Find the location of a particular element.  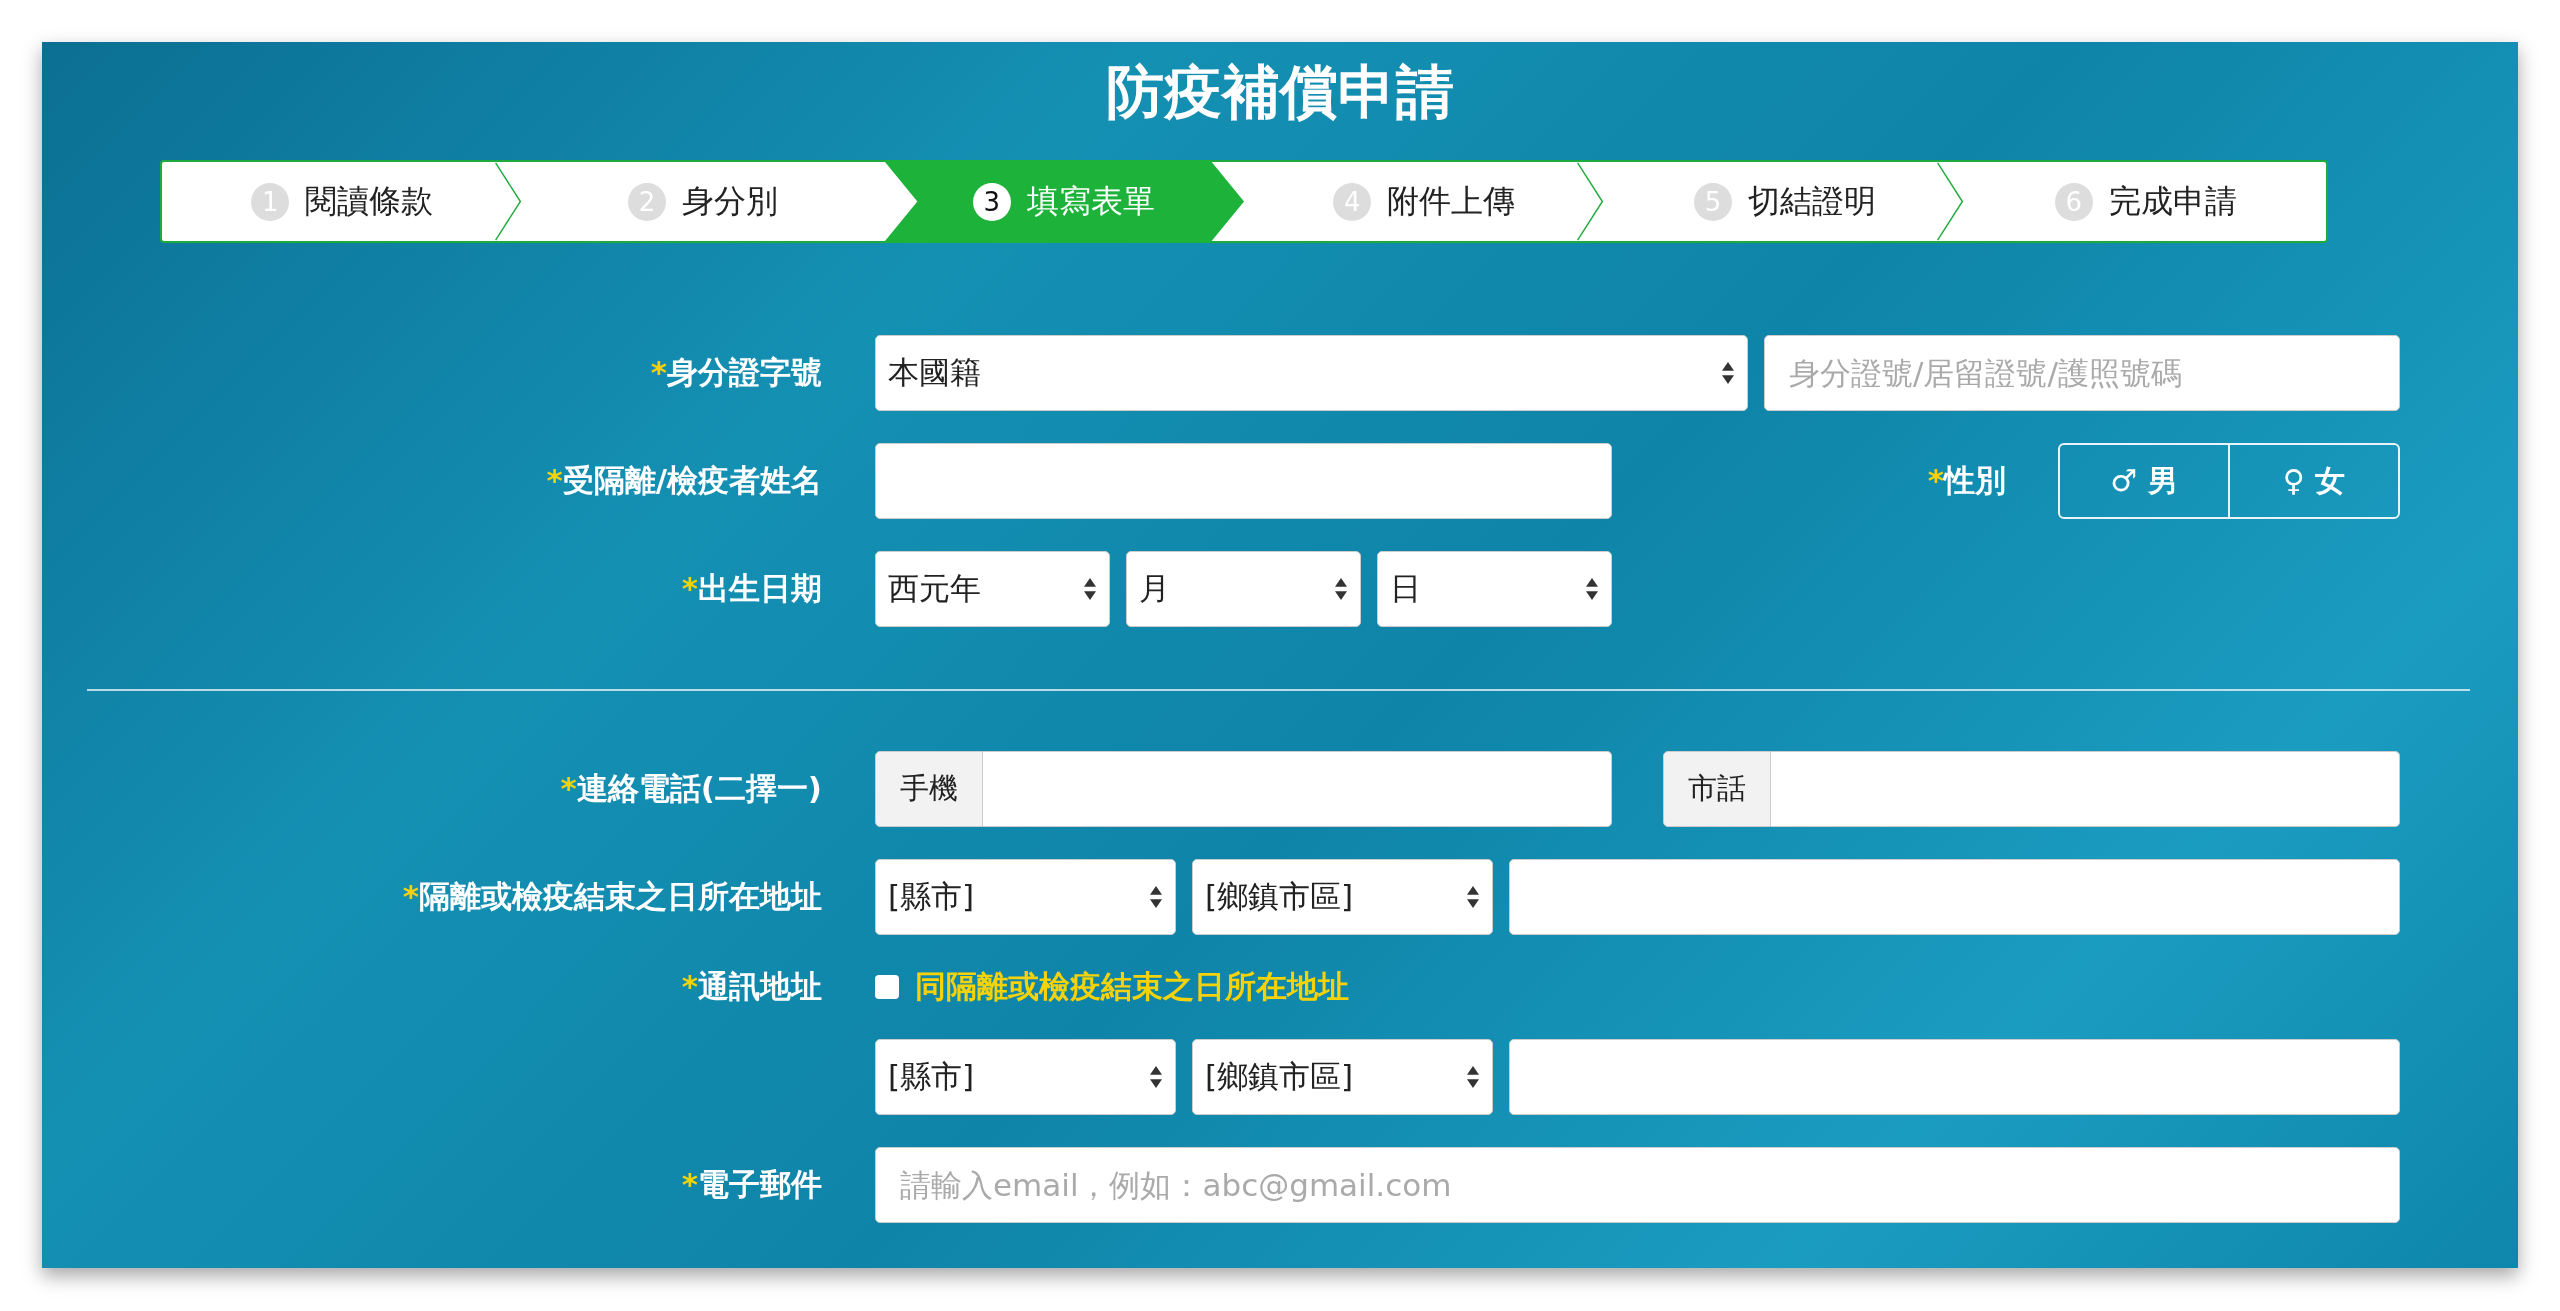

field-label: *通訊地址 is located at coordinates (751, 986).